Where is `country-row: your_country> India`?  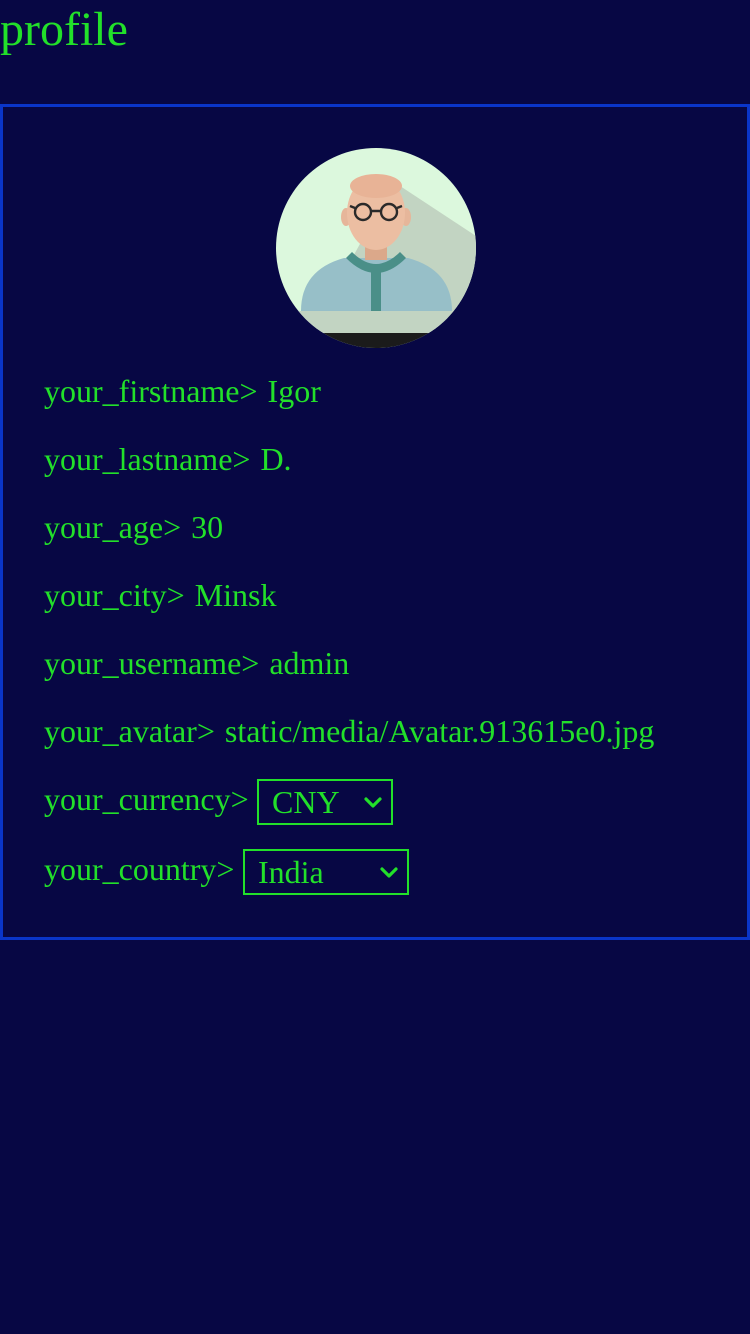
country-row: your_country> India is located at coordinates (234, 873).